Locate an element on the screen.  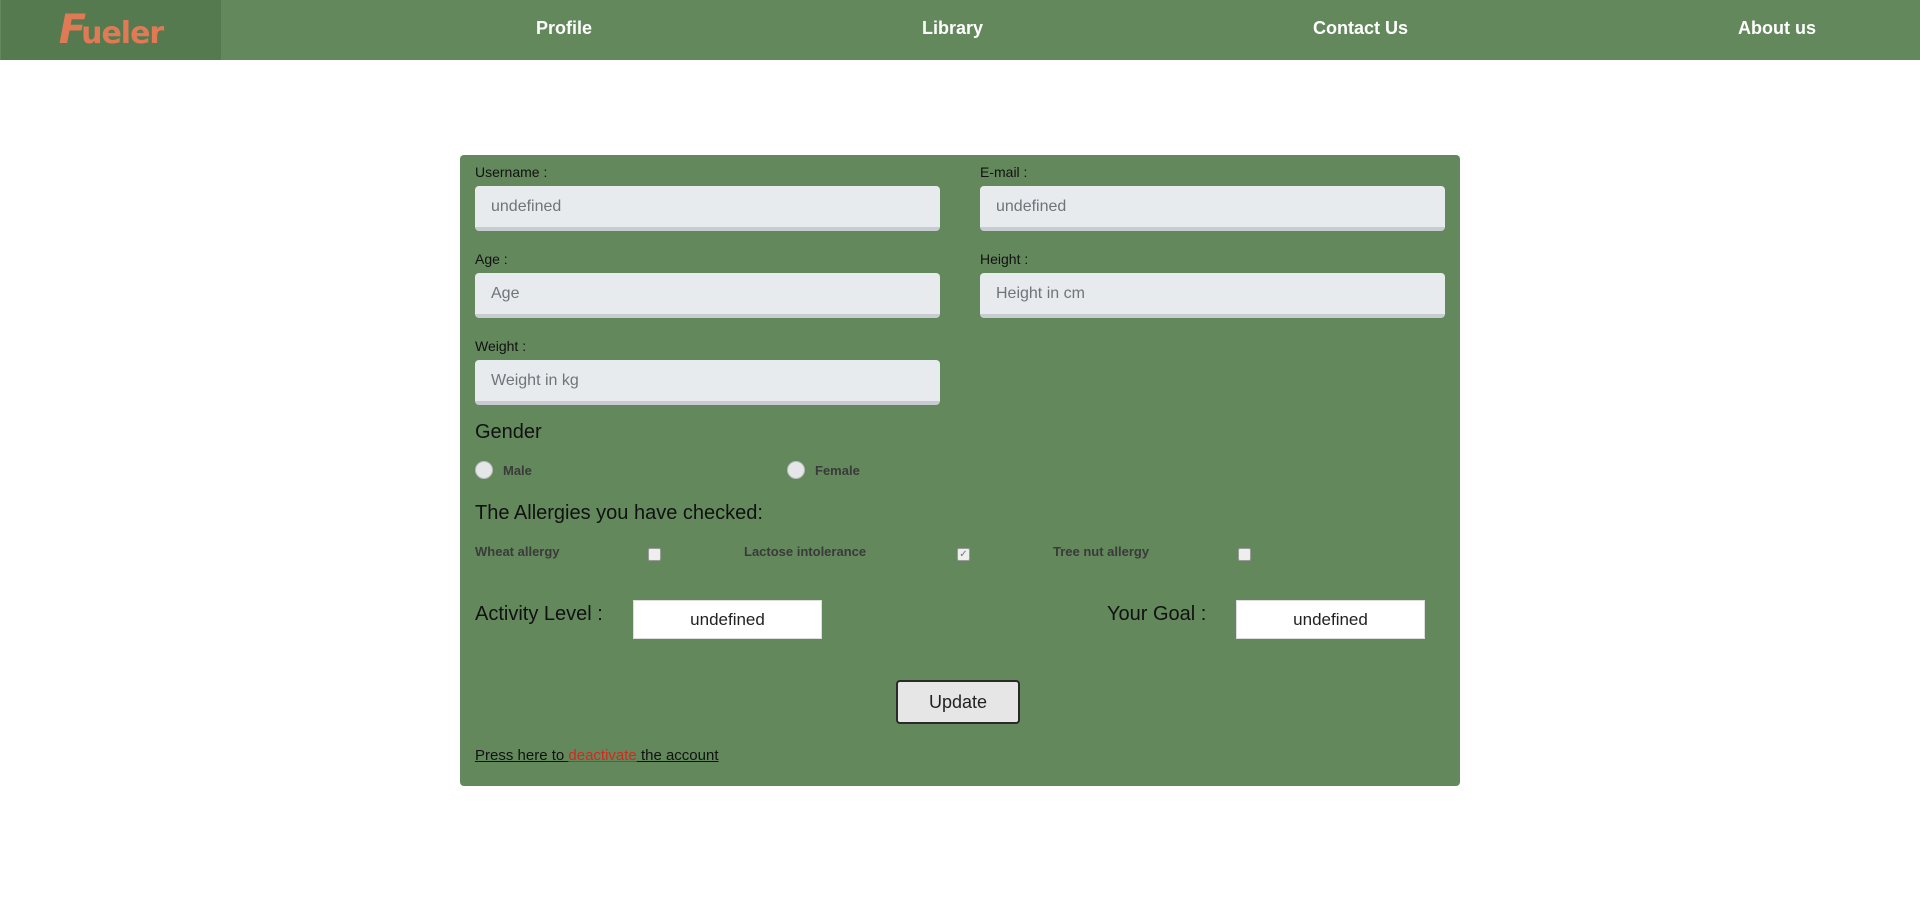
activity-level-label: Activity Level : is located at coordinates (539, 614).